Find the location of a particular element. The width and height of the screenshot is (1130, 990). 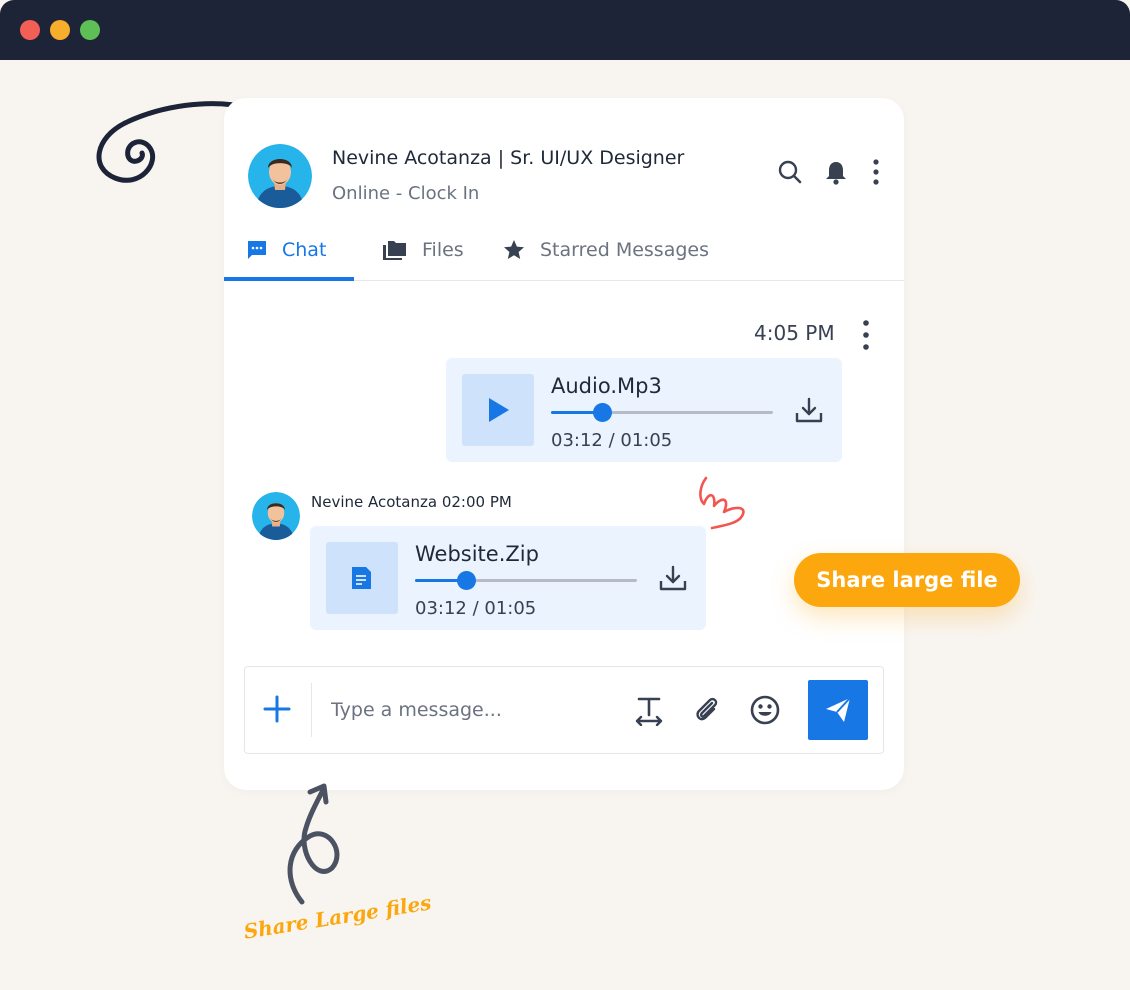

file-thumbnail is located at coordinates (362, 578).